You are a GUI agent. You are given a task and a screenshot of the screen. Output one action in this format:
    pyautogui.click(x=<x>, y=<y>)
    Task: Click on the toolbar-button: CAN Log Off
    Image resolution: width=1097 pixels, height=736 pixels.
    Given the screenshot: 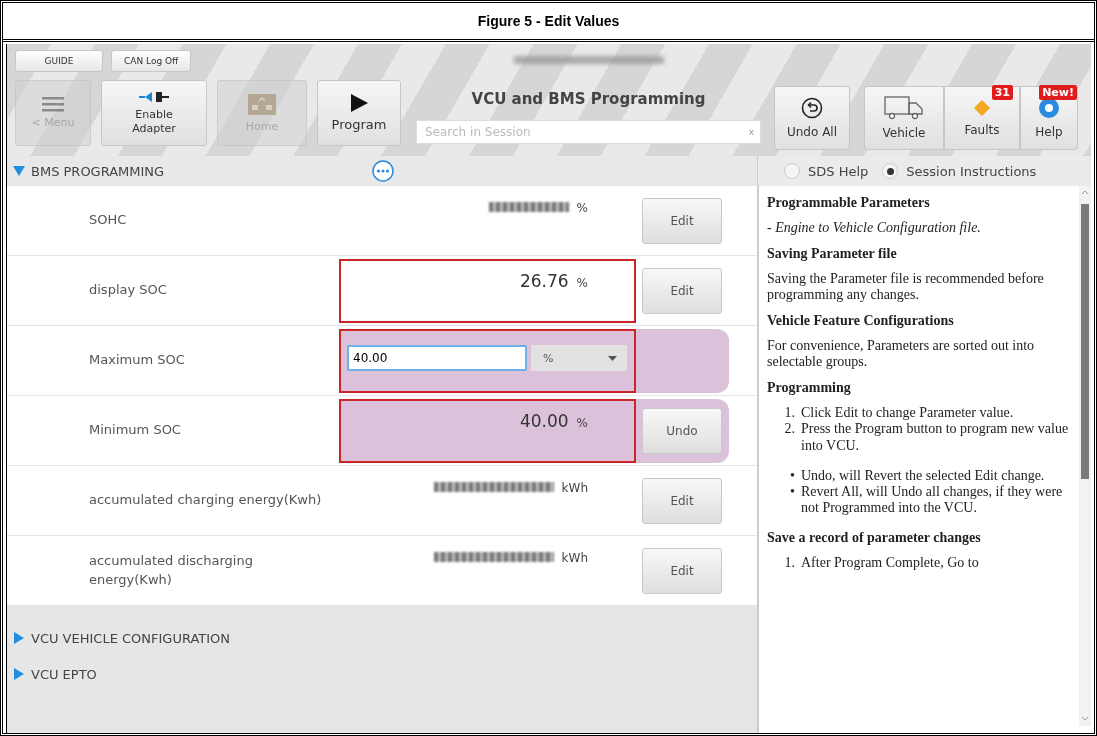 What is the action you would take?
    pyautogui.click(x=151, y=61)
    